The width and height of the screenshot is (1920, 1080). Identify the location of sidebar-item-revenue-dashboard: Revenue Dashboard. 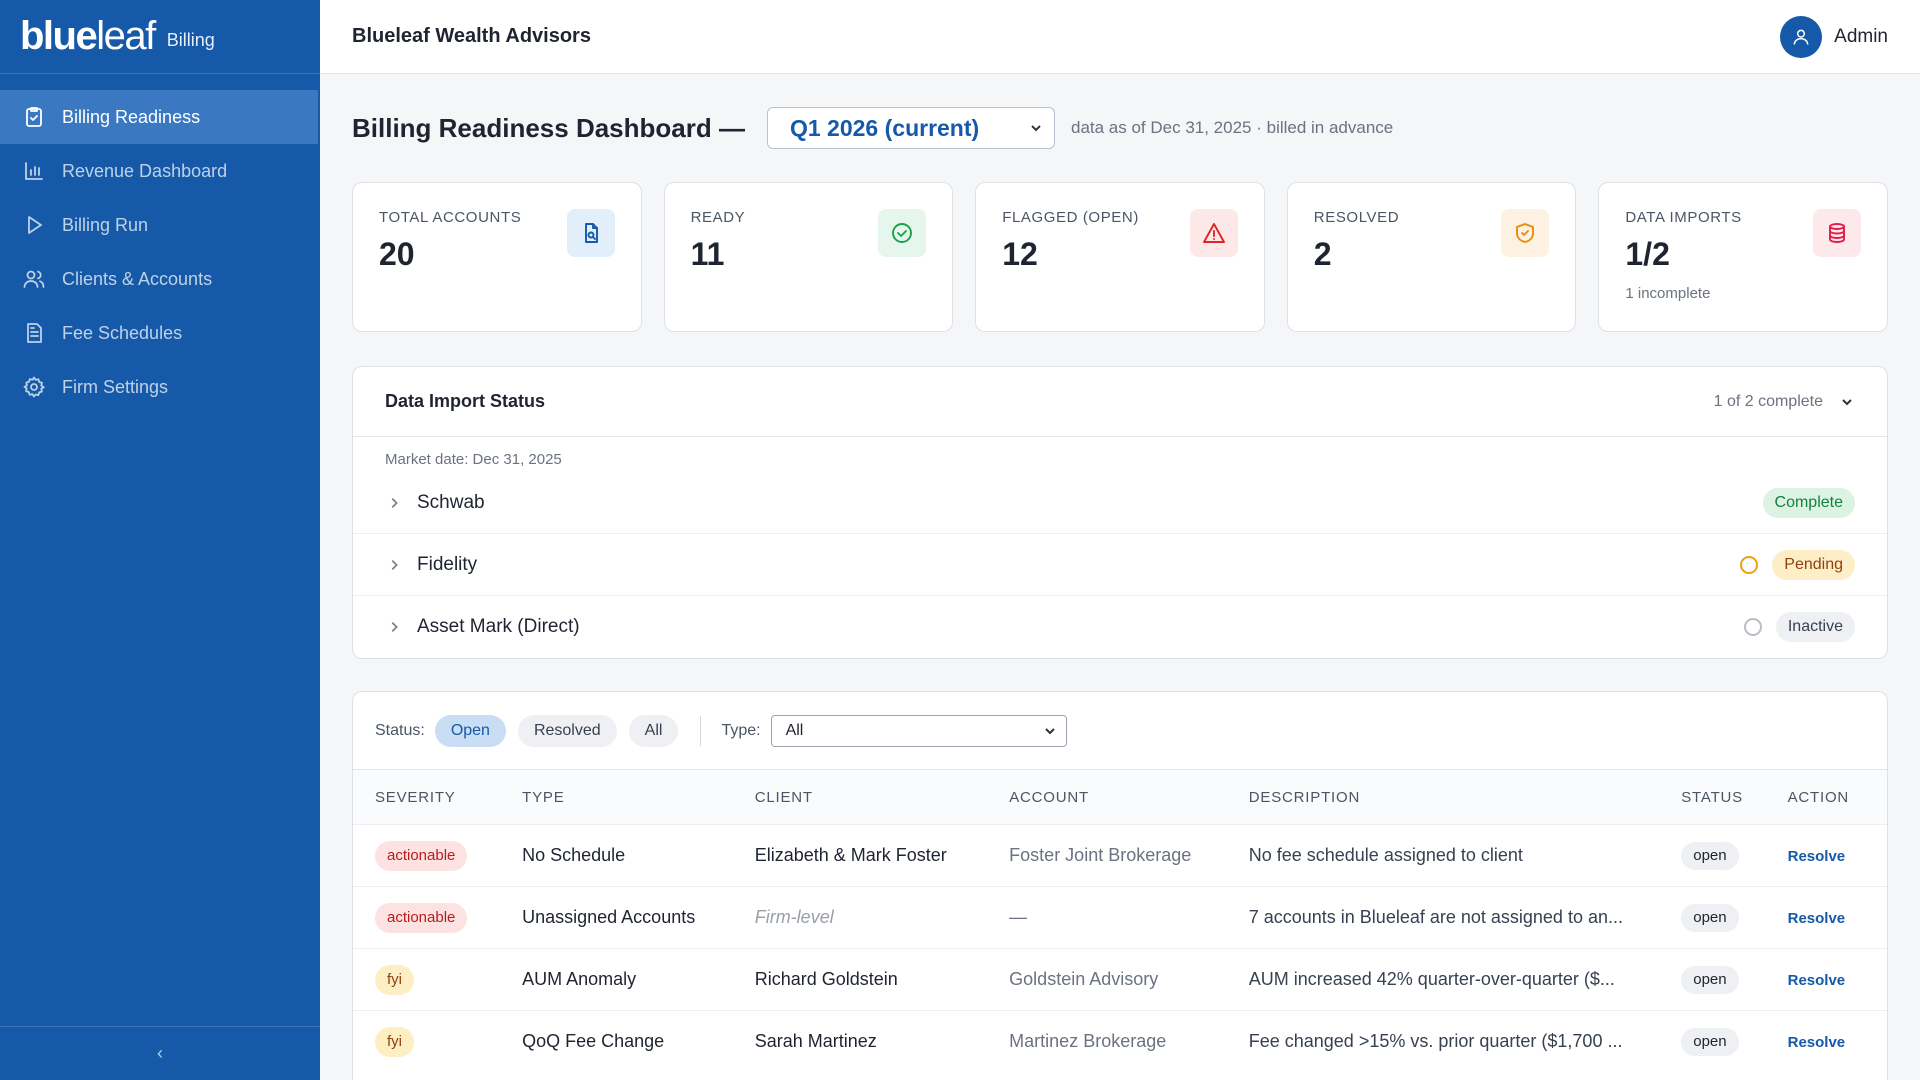
(160, 171).